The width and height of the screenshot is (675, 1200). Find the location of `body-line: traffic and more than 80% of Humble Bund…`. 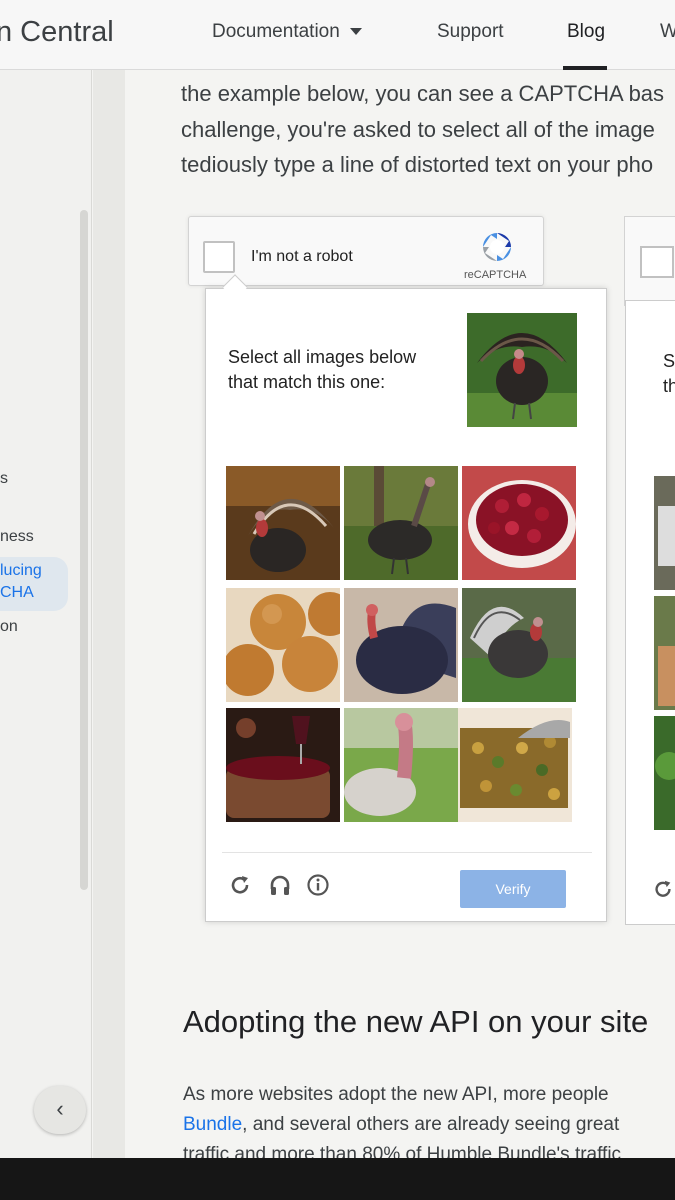

body-line: traffic and more than 80% of Humble Bund… is located at coordinates (402, 1151).